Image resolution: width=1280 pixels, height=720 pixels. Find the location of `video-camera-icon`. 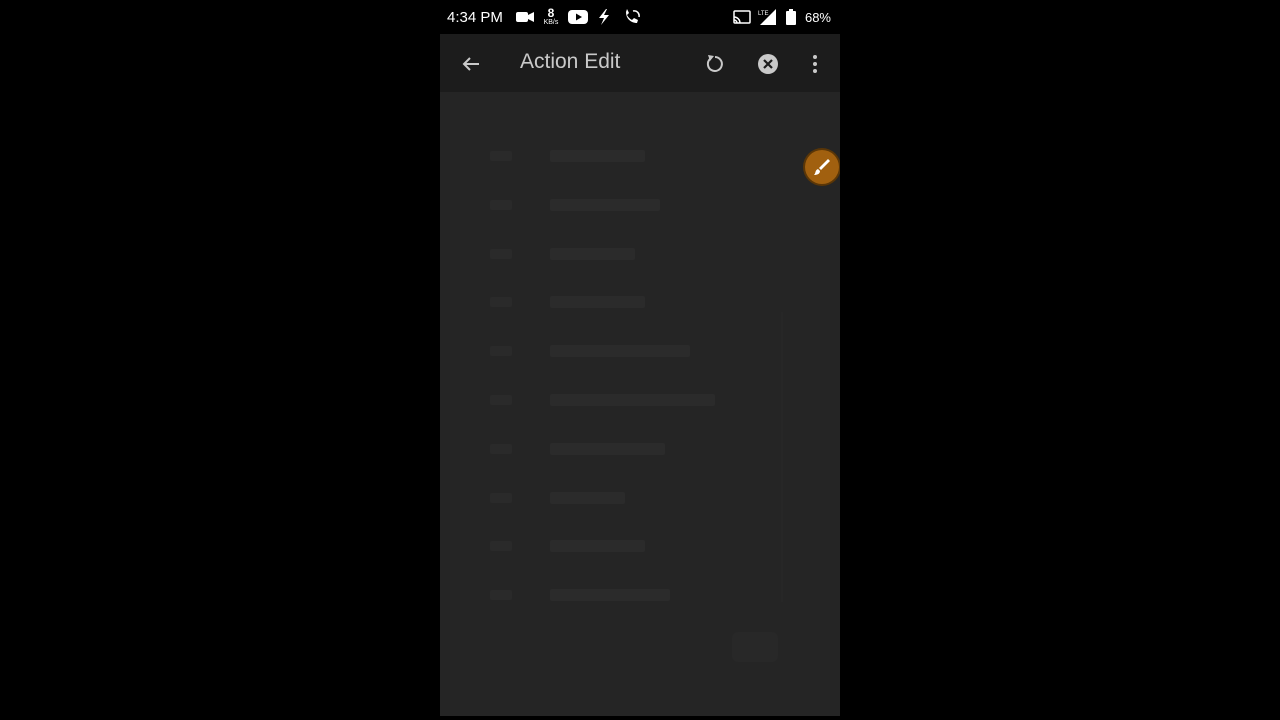

video-camera-icon is located at coordinates (525, 17).